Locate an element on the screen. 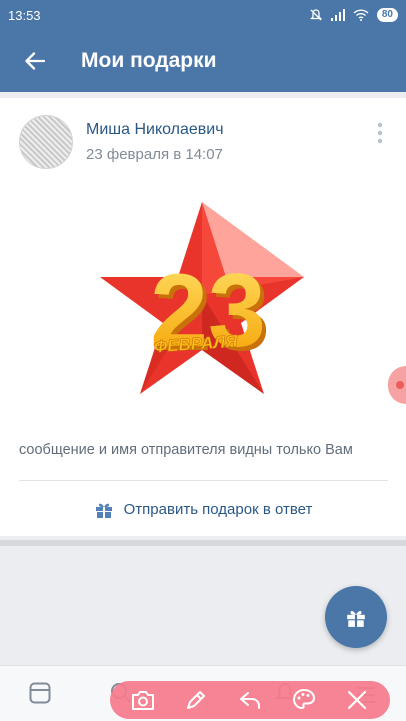 Image resolution: width=406 pixels, height=721 pixels. wifi-icon is located at coordinates (361, 15).